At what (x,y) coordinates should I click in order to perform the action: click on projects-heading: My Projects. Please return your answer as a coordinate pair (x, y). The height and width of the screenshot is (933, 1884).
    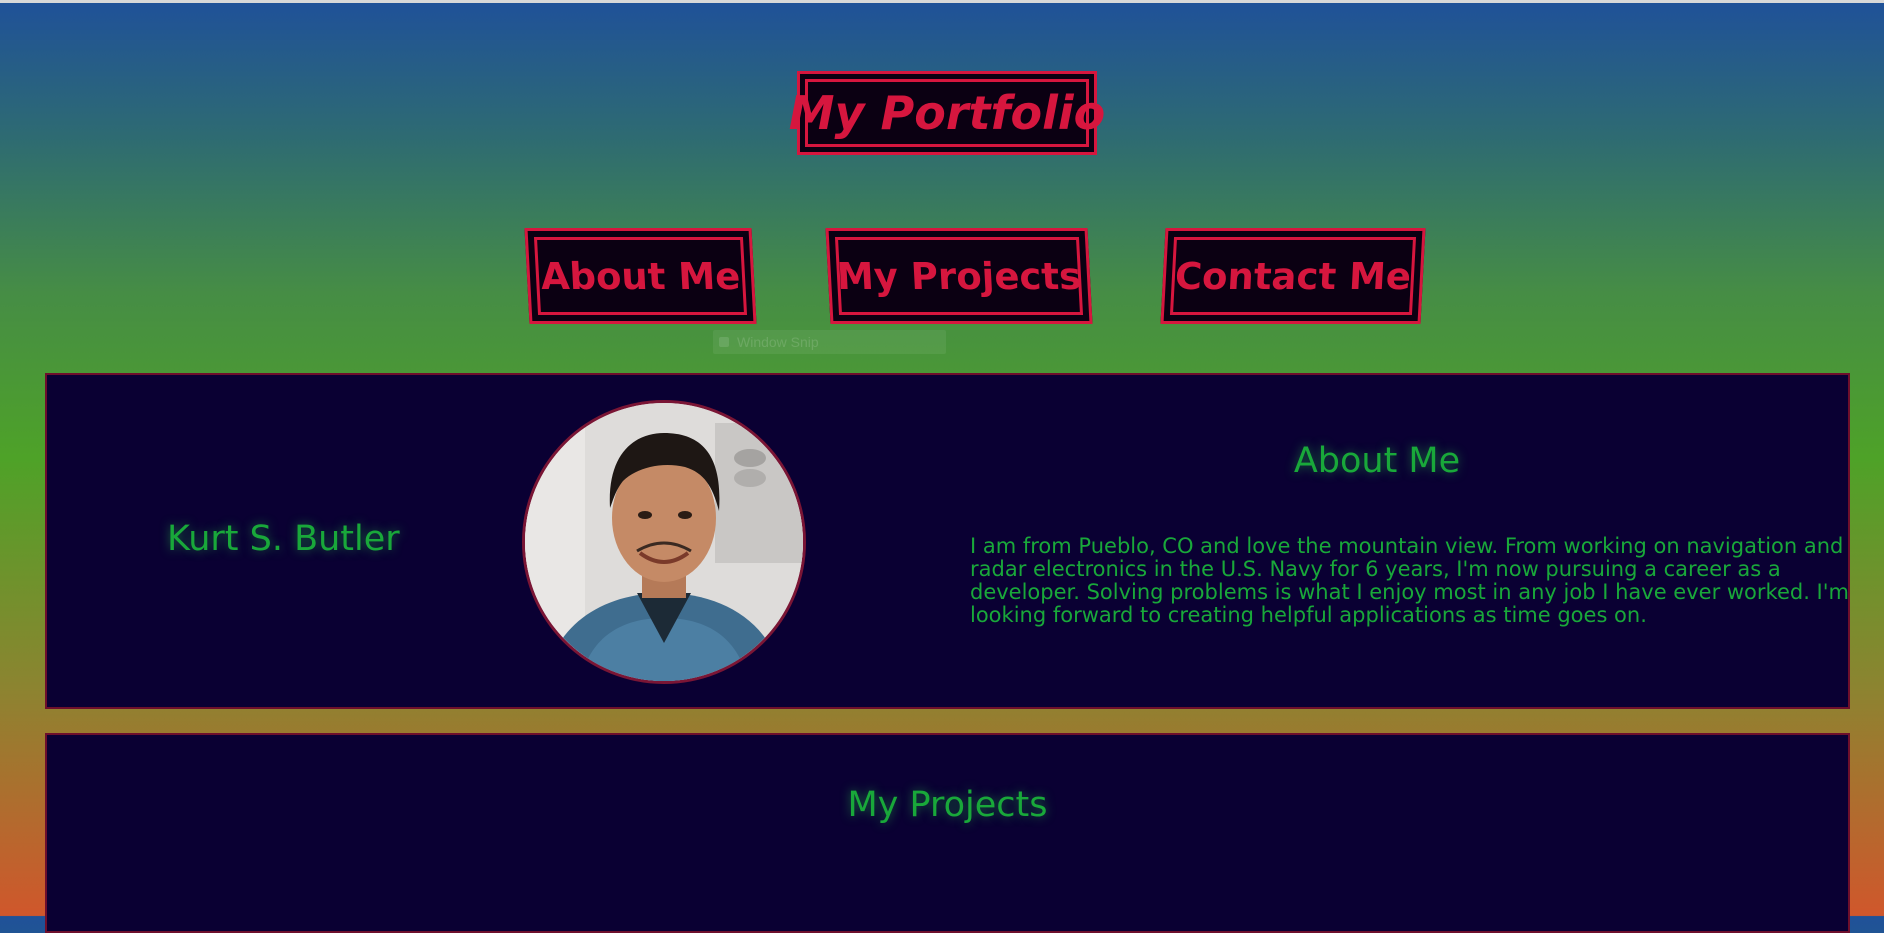
    Looking at the image, I should click on (947, 805).